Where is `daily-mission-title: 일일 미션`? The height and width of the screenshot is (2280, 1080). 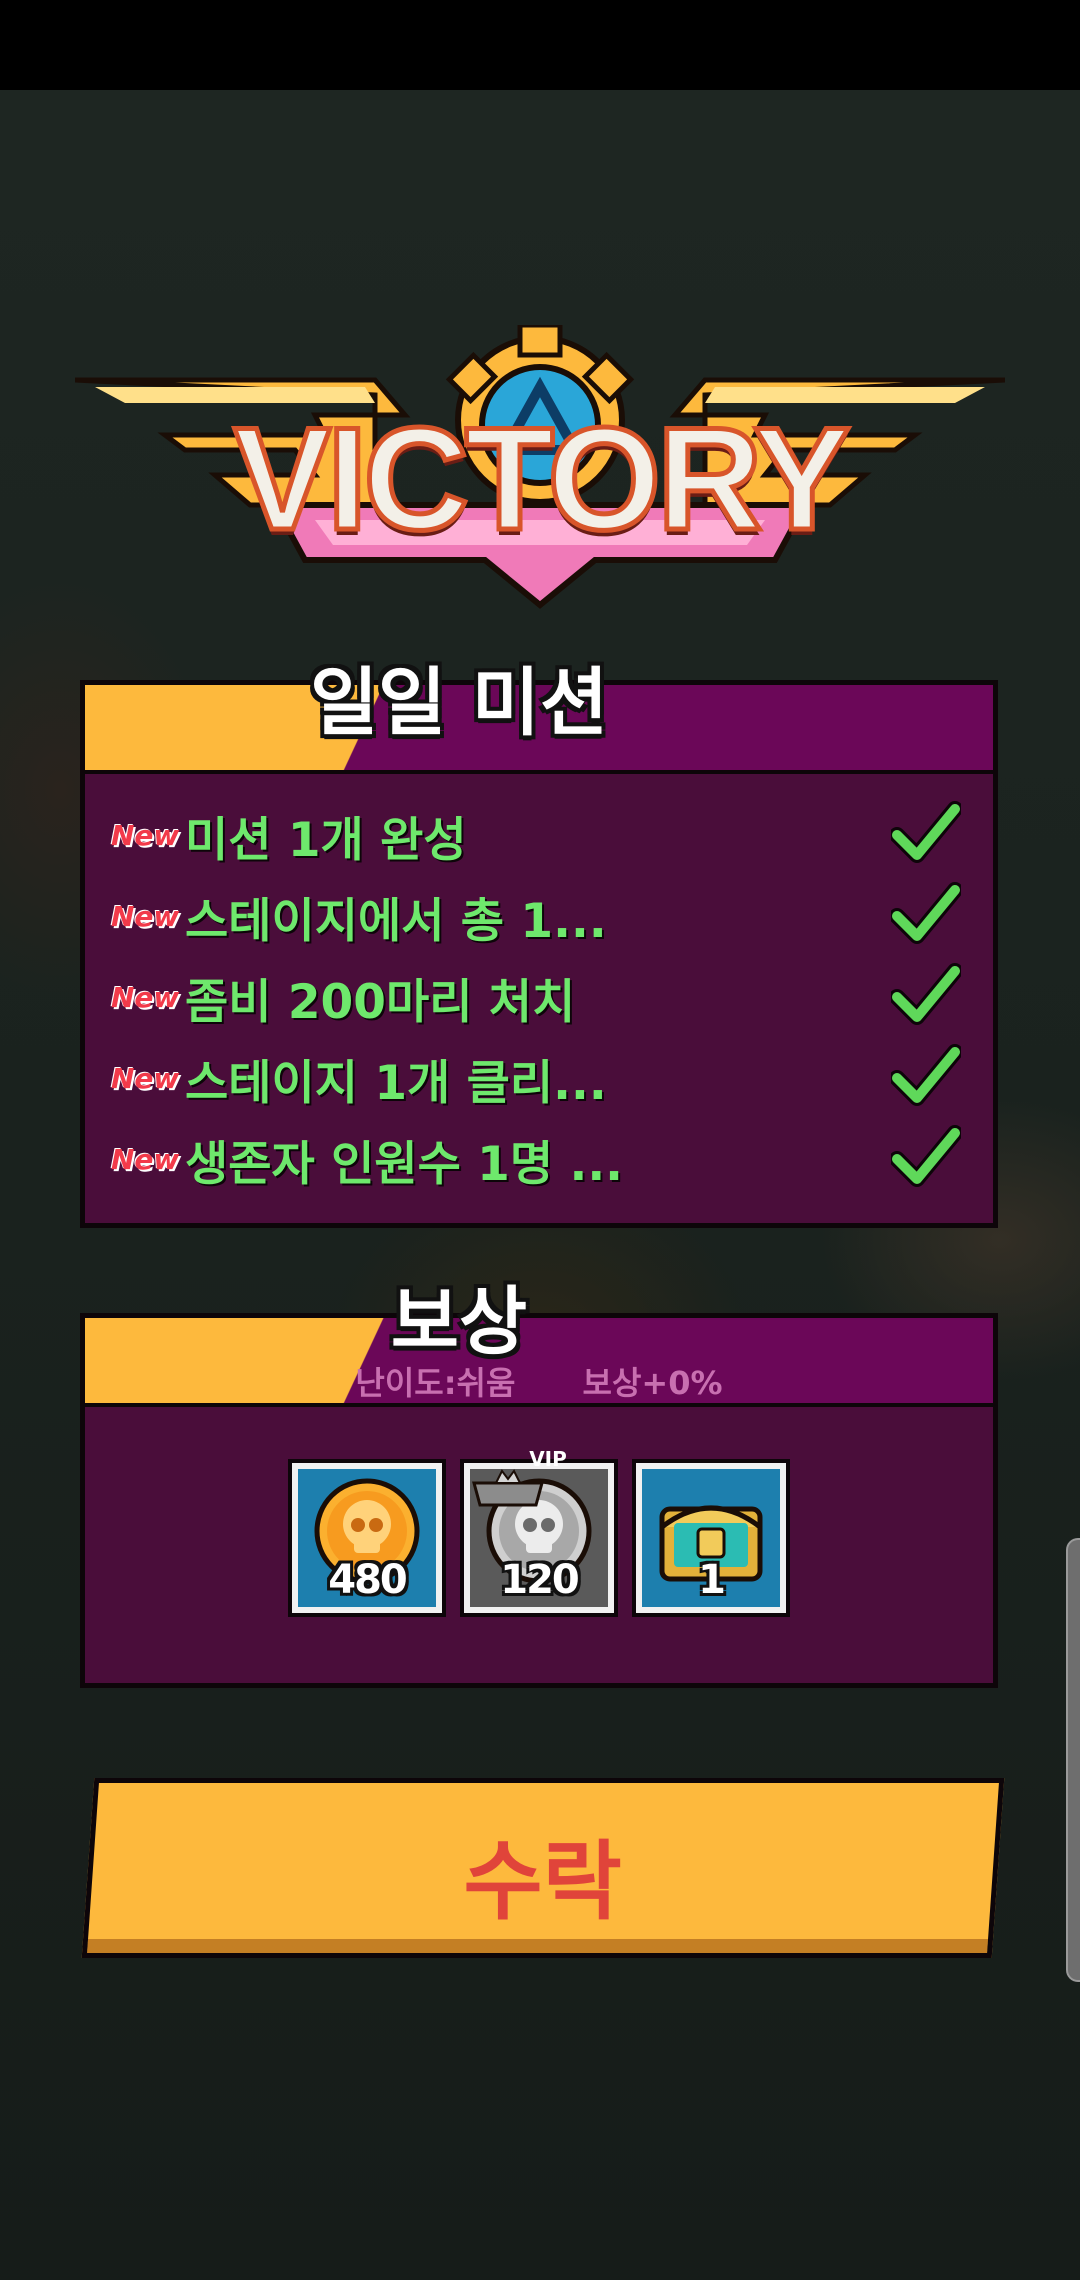
daily-mission-title: 일일 미션 is located at coordinates (459, 703).